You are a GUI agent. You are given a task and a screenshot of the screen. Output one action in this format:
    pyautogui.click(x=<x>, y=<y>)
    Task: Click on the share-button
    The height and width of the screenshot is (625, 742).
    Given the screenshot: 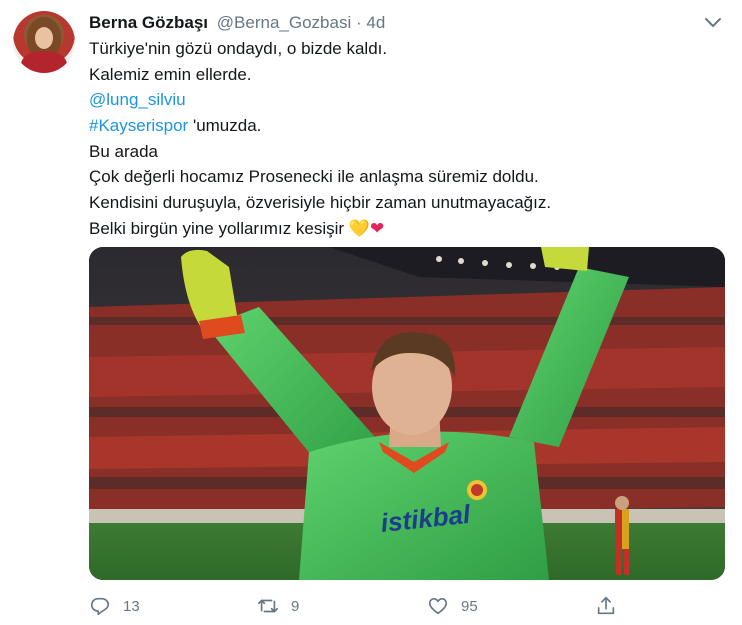 What is the action you would take?
    pyautogui.click(x=606, y=606)
    